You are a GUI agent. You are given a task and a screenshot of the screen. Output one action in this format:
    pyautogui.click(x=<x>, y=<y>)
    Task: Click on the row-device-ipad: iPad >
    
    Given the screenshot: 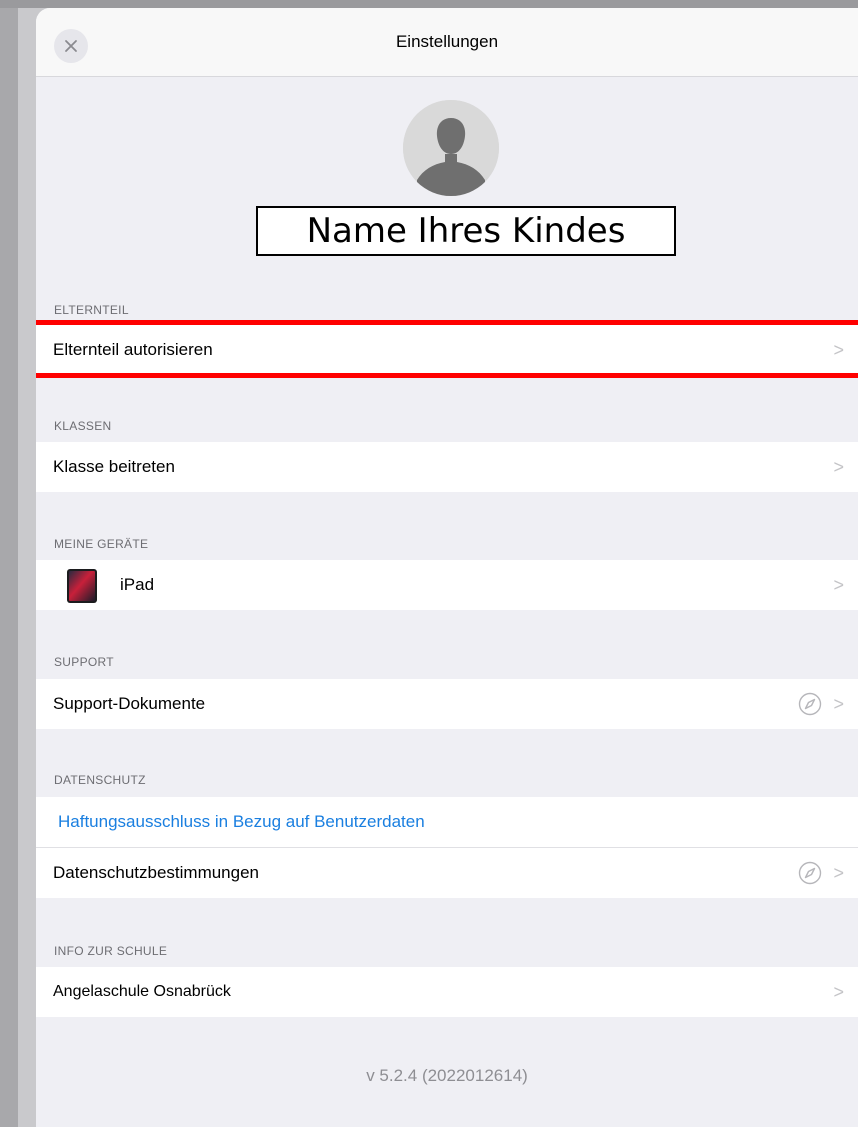 What is the action you would take?
    pyautogui.click(x=447, y=585)
    